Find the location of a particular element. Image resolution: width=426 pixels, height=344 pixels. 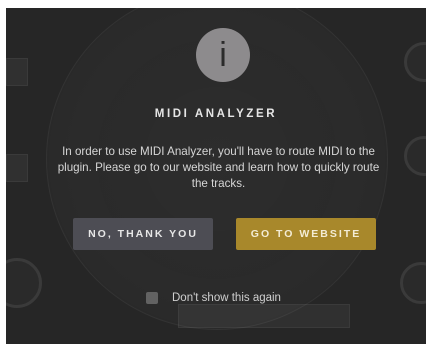

dont-show-again-checkbox is located at coordinates (152, 298).